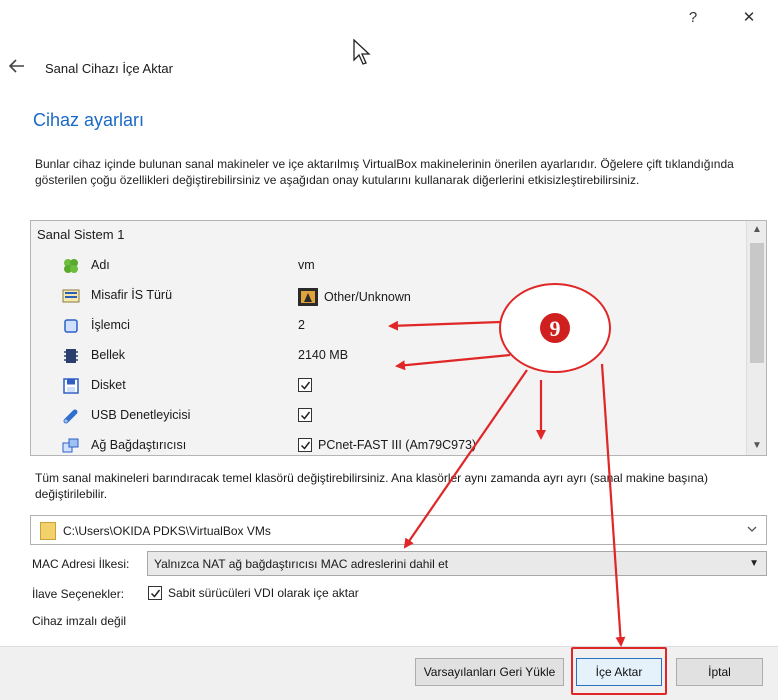 The width and height of the screenshot is (778, 700). What do you see at coordinates (48, 531) in the screenshot?
I see `folder-icon` at bounding box center [48, 531].